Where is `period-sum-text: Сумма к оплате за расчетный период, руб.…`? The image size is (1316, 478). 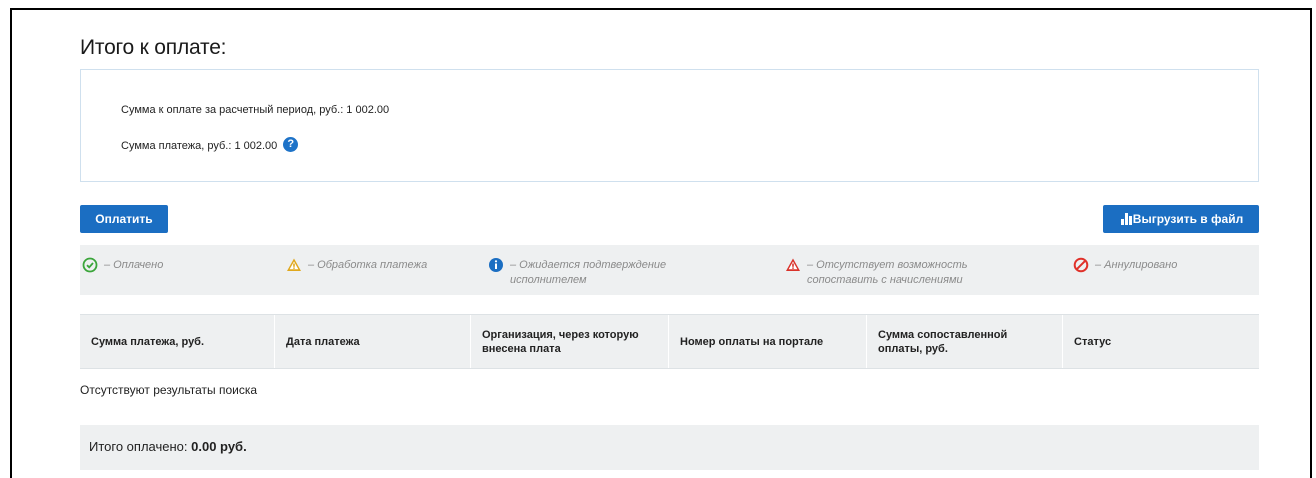
period-sum-text: Сумма к оплате за расчетный период, руб.… is located at coordinates (255, 110).